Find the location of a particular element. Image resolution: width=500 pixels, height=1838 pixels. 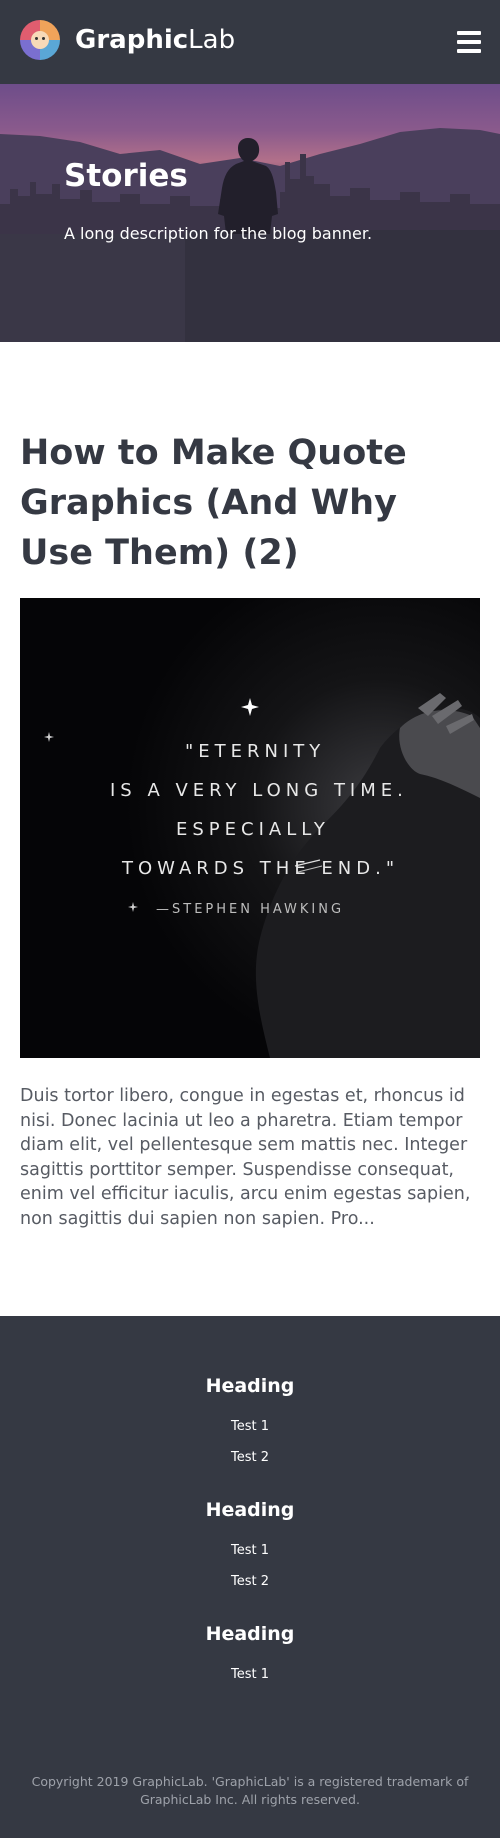

hamburger-menu-icon is located at coordinates (469, 42).